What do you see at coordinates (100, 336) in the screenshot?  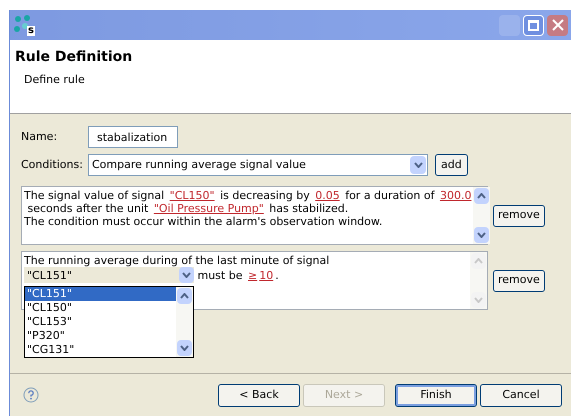 I see `dropdown-option: "P320"` at bounding box center [100, 336].